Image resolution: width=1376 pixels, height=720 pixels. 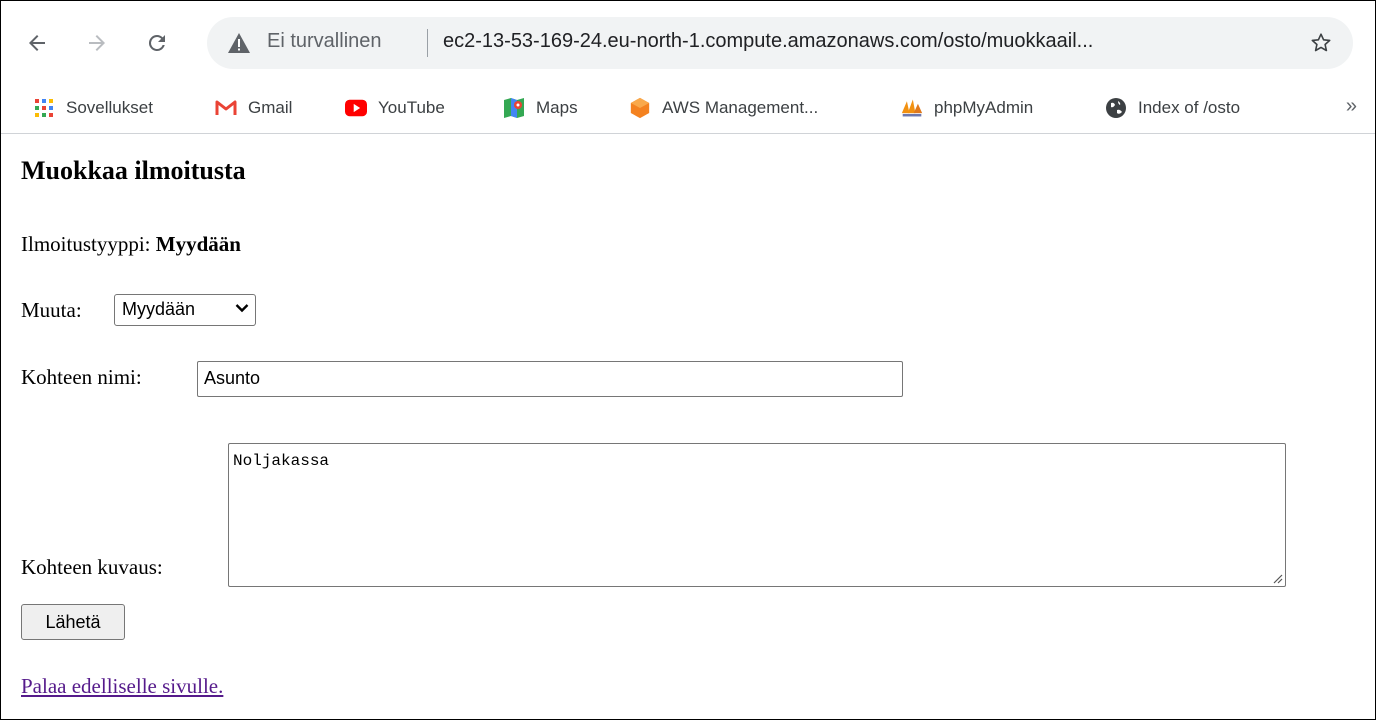 What do you see at coordinates (1189, 107) in the screenshot?
I see `bookmark-label: Index of /osto` at bounding box center [1189, 107].